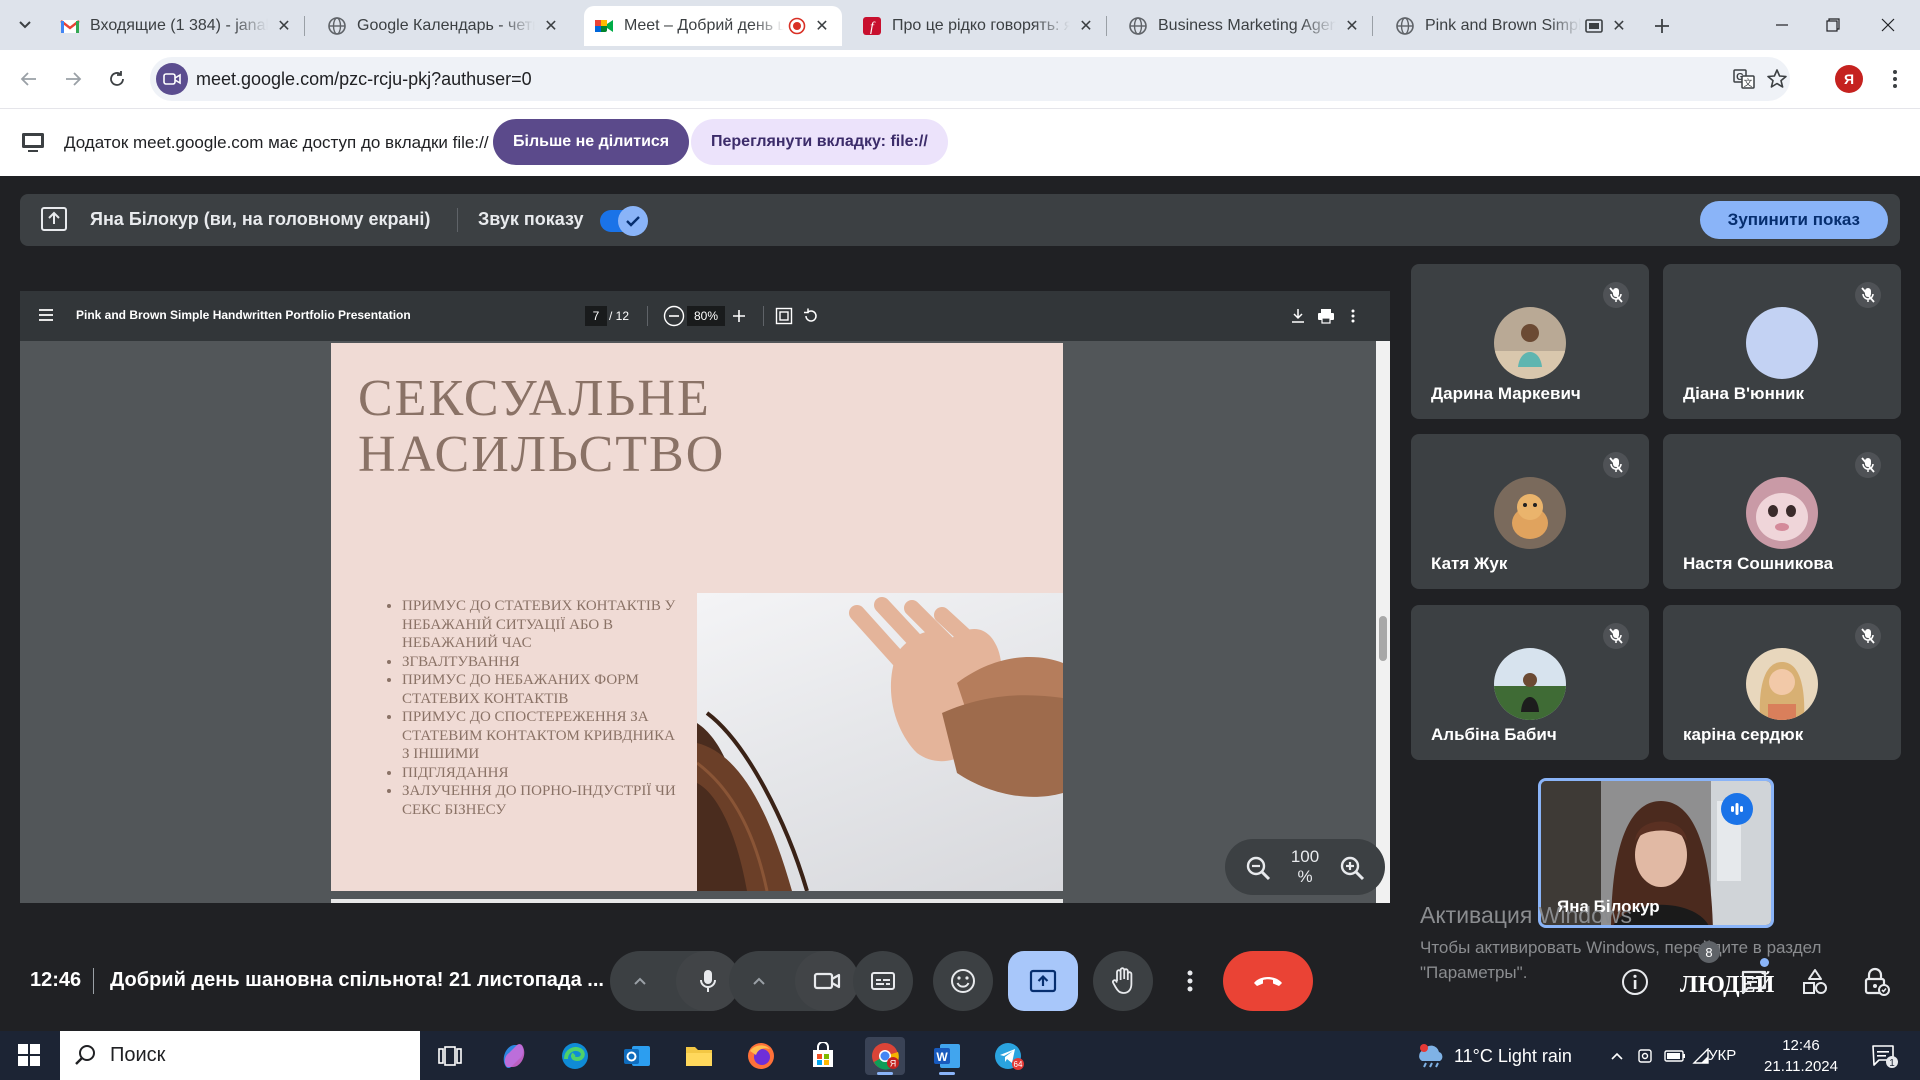 The height and width of the screenshot is (1080, 1920). Describe the element at coordinates (640, 981) in the screenshot. I see `audio-options-button` at that location.